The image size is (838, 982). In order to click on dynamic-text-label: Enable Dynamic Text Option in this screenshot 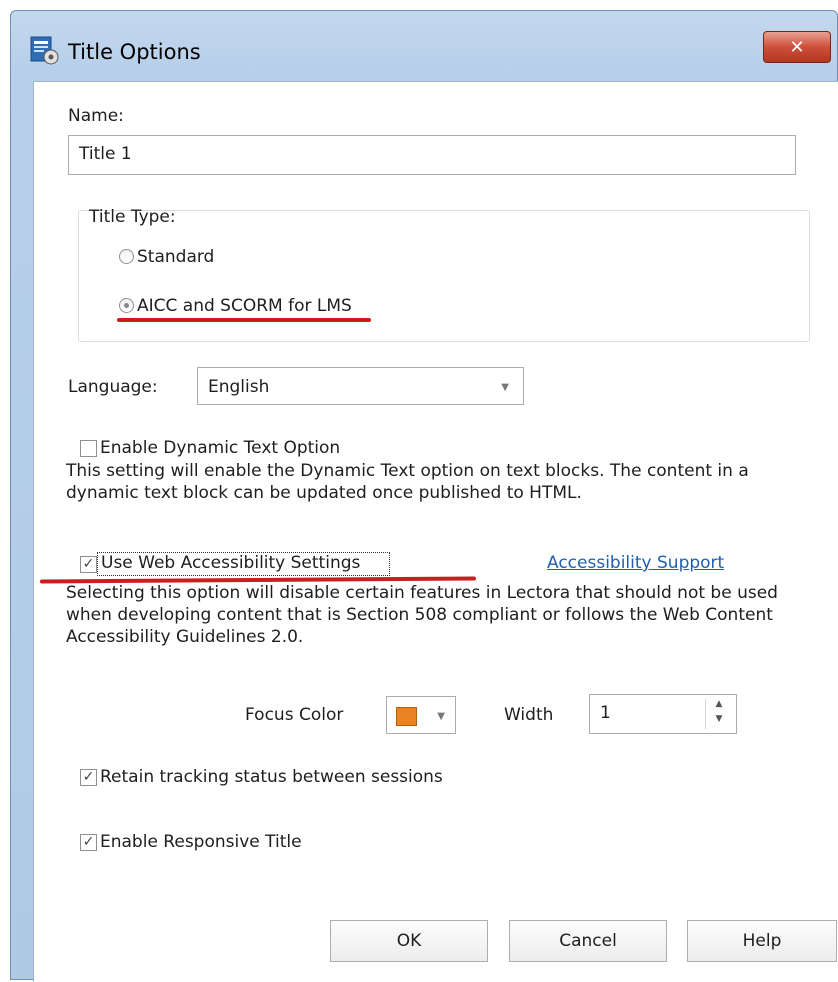, I will do `click(220, 448)`.